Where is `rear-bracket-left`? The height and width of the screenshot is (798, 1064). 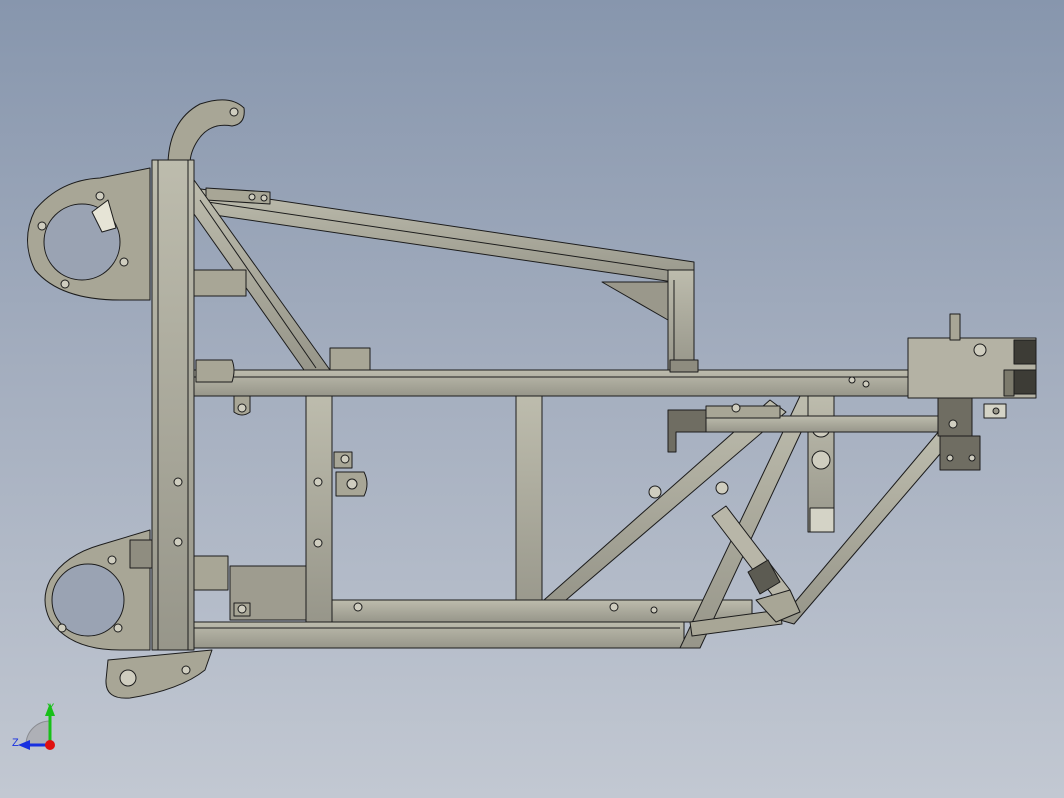 rear-bracket-left is located at coordinates (687, 431).